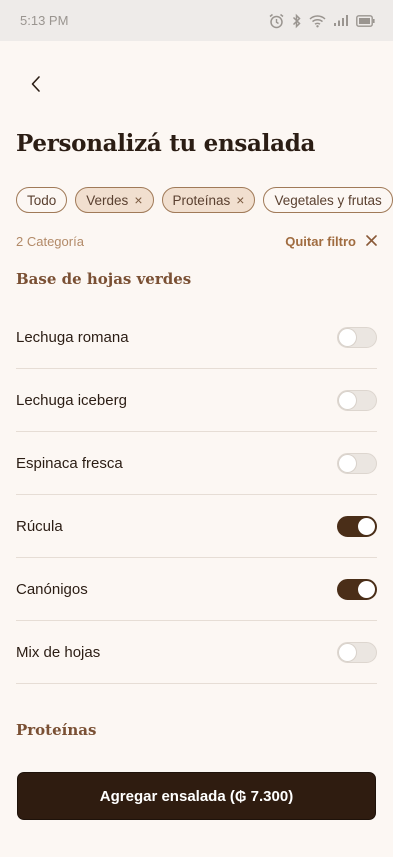 This screenshot has width=393, height=857. Describe the element at coordinates (297, 21) in the screenshot. I see `bluetooth-icon` at that location.